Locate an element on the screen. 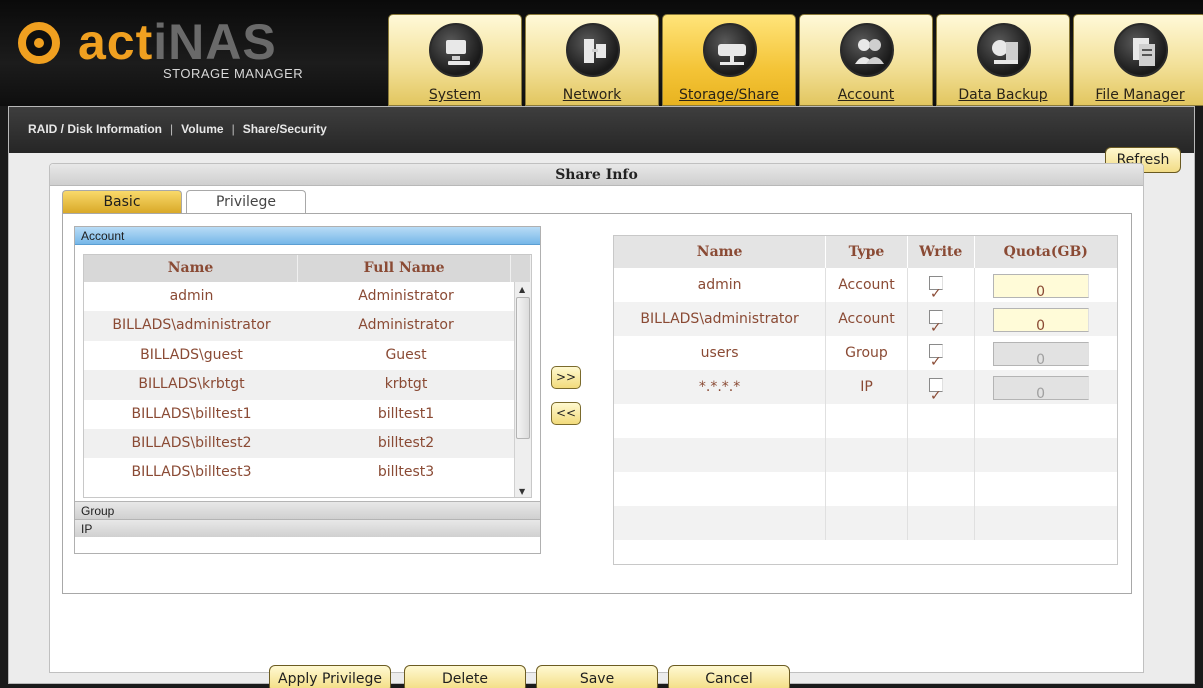 Image resolution: width=1203 pixels, height=688 pixels. privilege-table-header: Name Type Write Quota(GB) is located at coordinates (865, 252).